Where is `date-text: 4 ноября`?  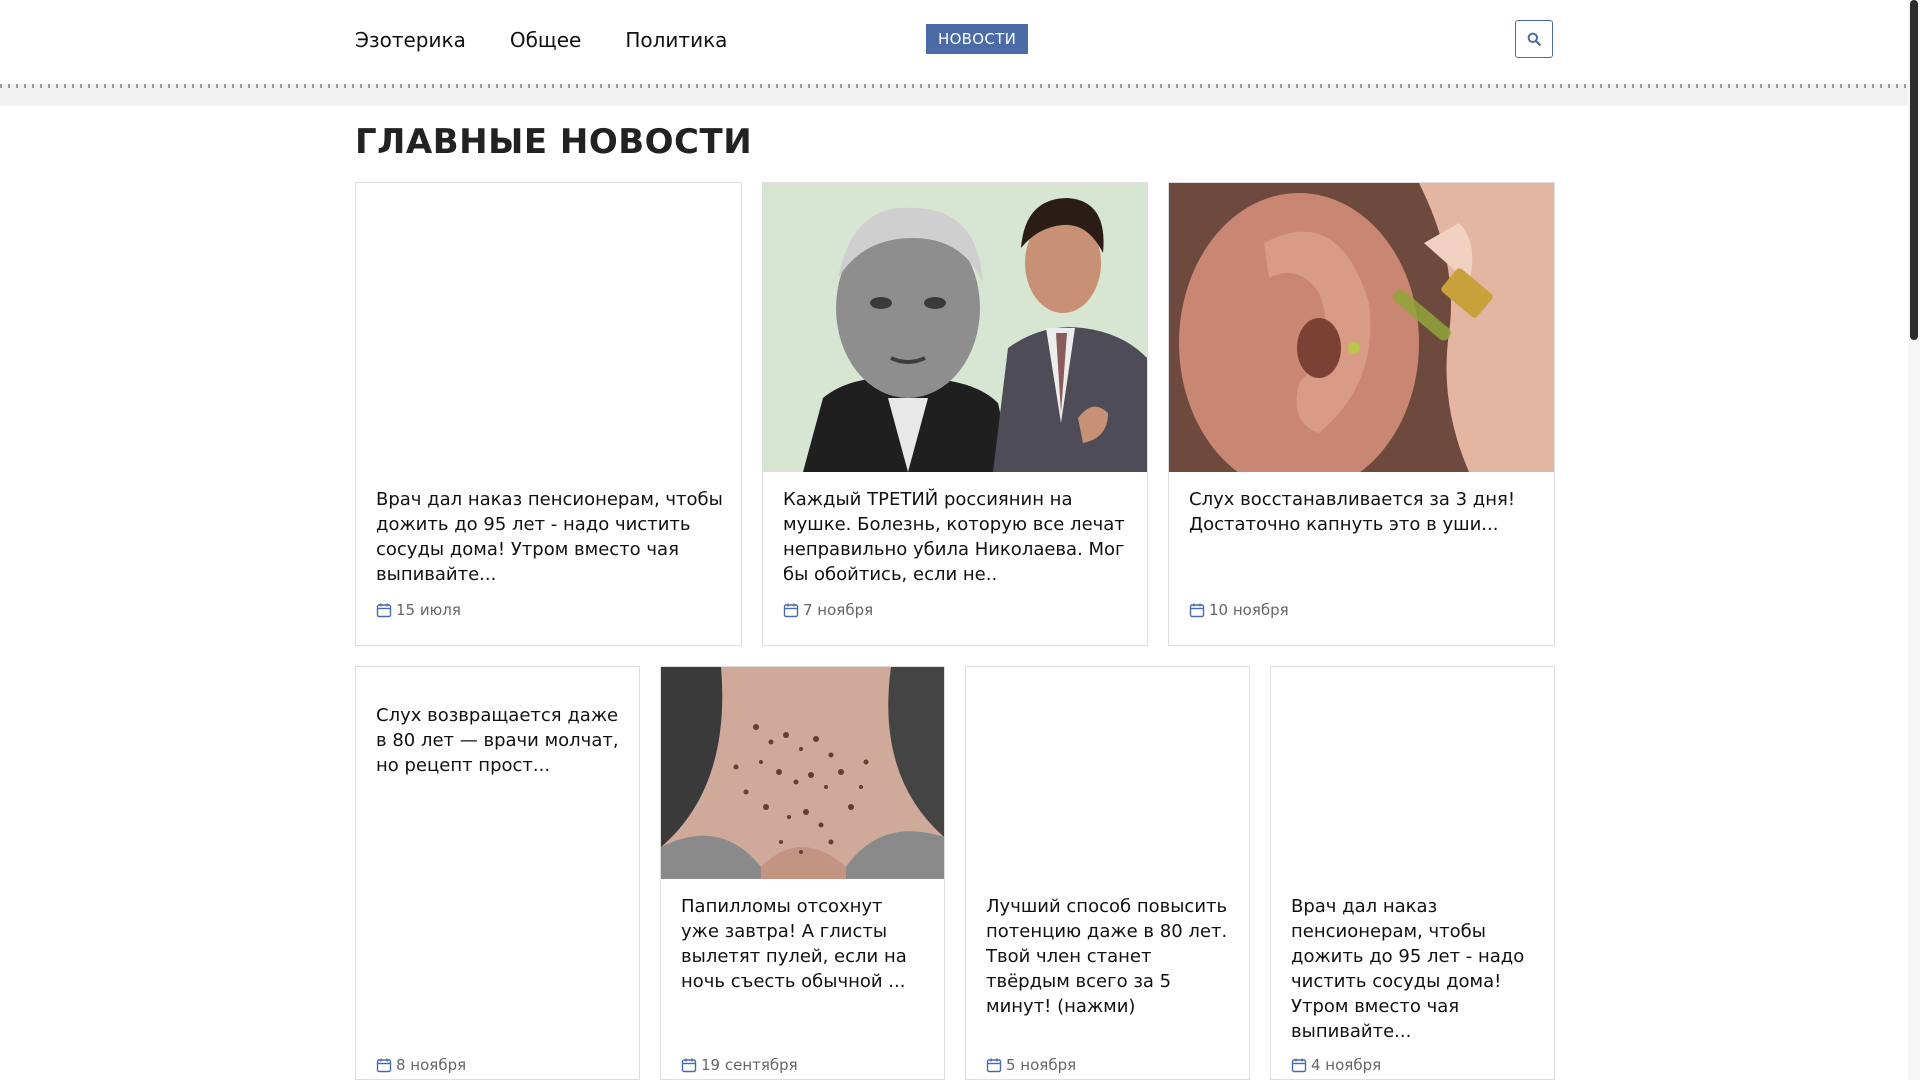
date-text: 4 ноября is located at coordinates (1346, 1065).